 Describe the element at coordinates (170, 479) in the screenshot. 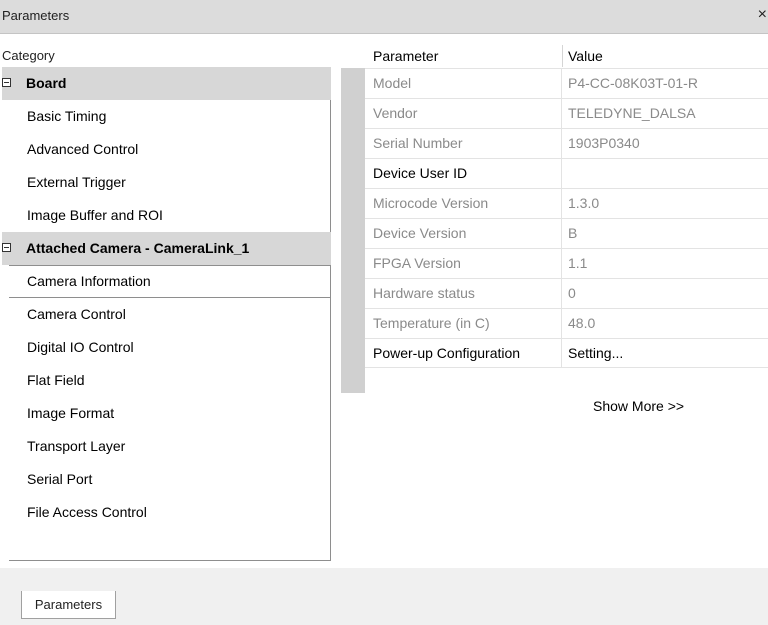

I see `category-item: Serial Port` at that location.